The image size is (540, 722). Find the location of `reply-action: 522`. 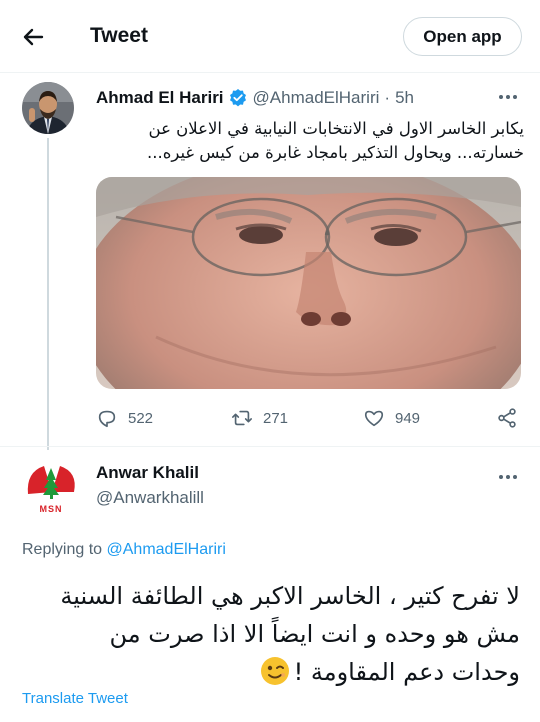

reply-action: 522 is located at coordinates (124, 418).